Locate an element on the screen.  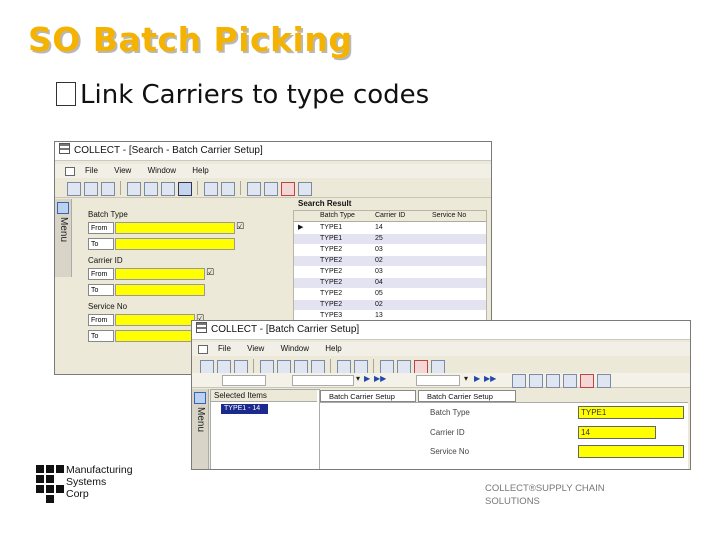
search-window-menubar: File View Window Help is located at coordinates (273, 171).